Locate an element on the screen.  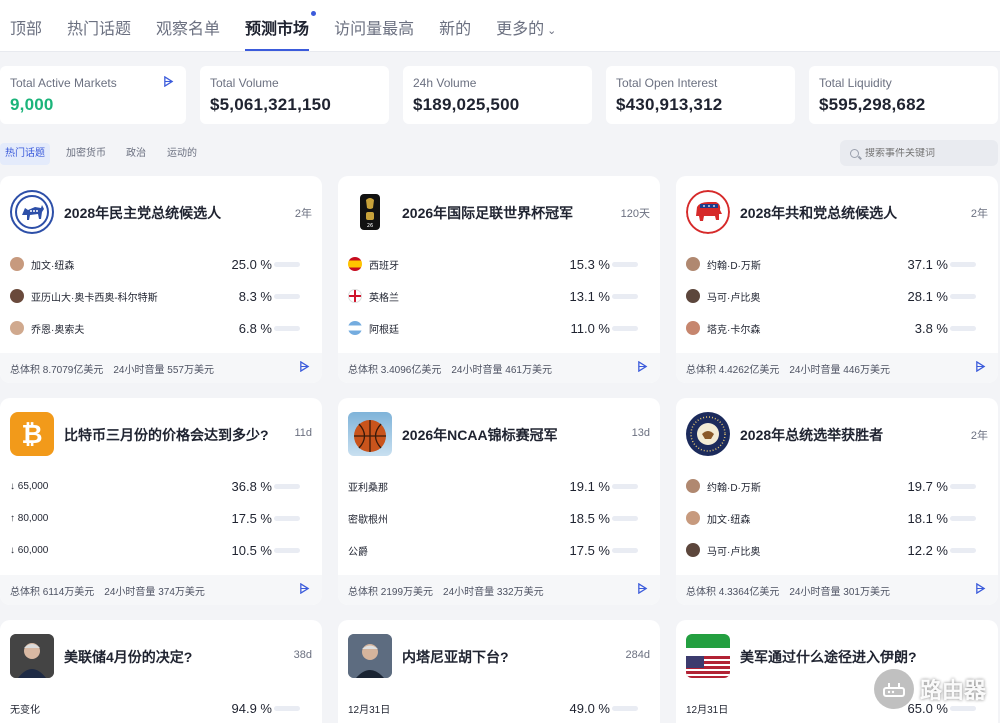
outcome-row: 密歇根州 18.5 % is located at coordinates (499, 518).